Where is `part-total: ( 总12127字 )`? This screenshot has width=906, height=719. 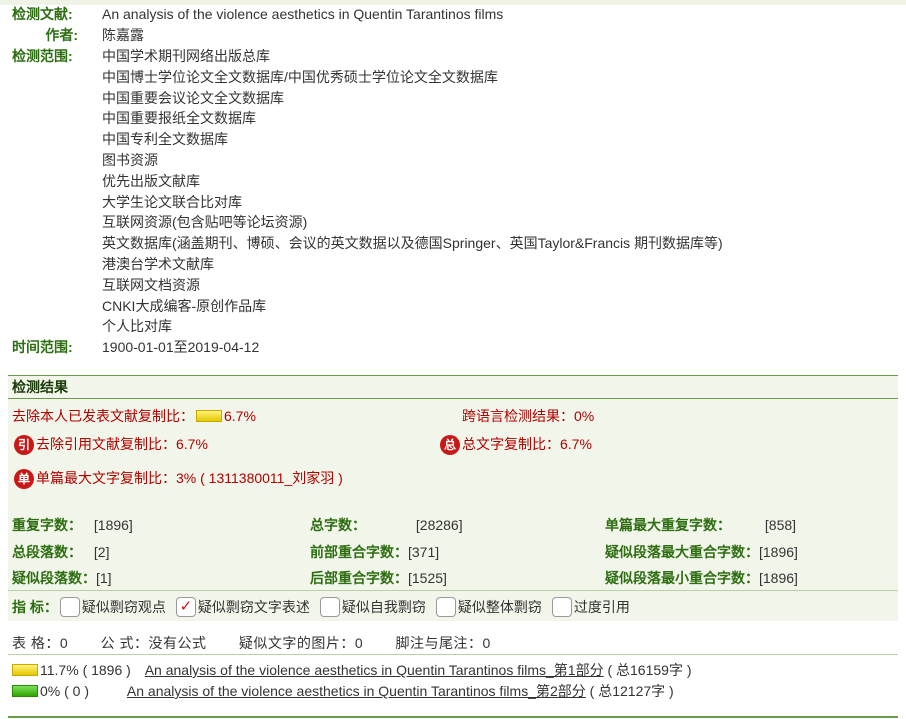 part-total: ( 总12127字 ) is located at coordinates (631, 691).